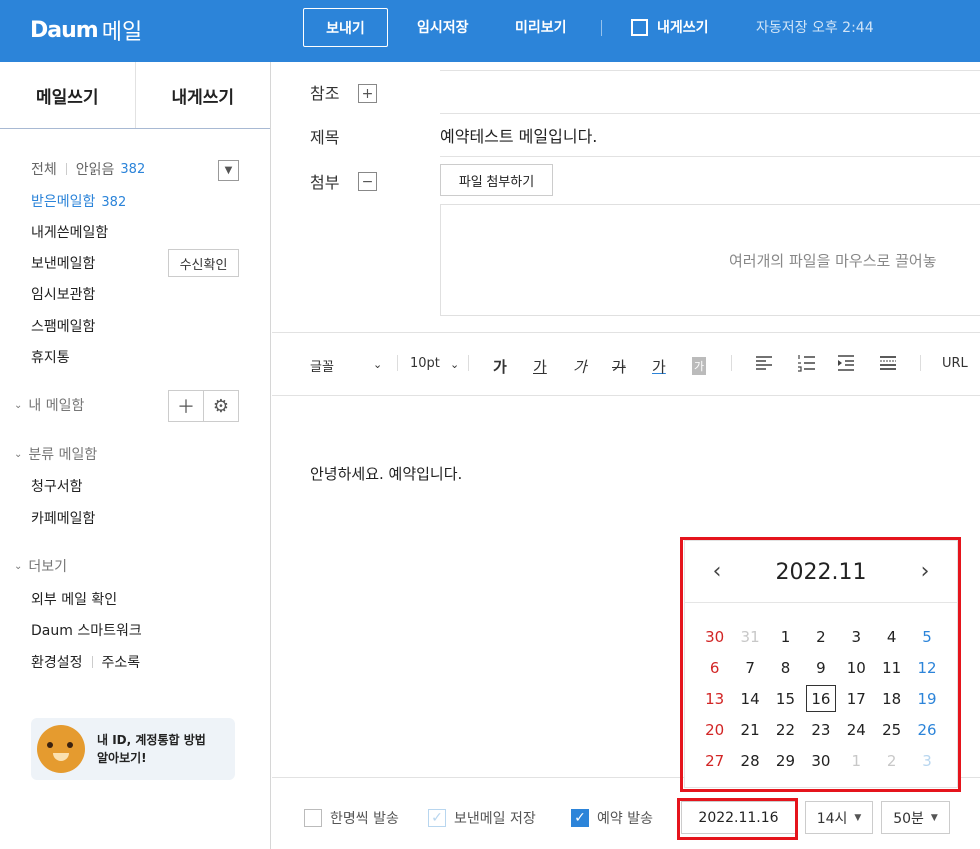 Image resolution: width=980 pixels, height=849 pixels. What do you see at coordinates (541, 27) in the screenshot?
I see `preview-button: 미리보기` at bounding box center [541, 27].